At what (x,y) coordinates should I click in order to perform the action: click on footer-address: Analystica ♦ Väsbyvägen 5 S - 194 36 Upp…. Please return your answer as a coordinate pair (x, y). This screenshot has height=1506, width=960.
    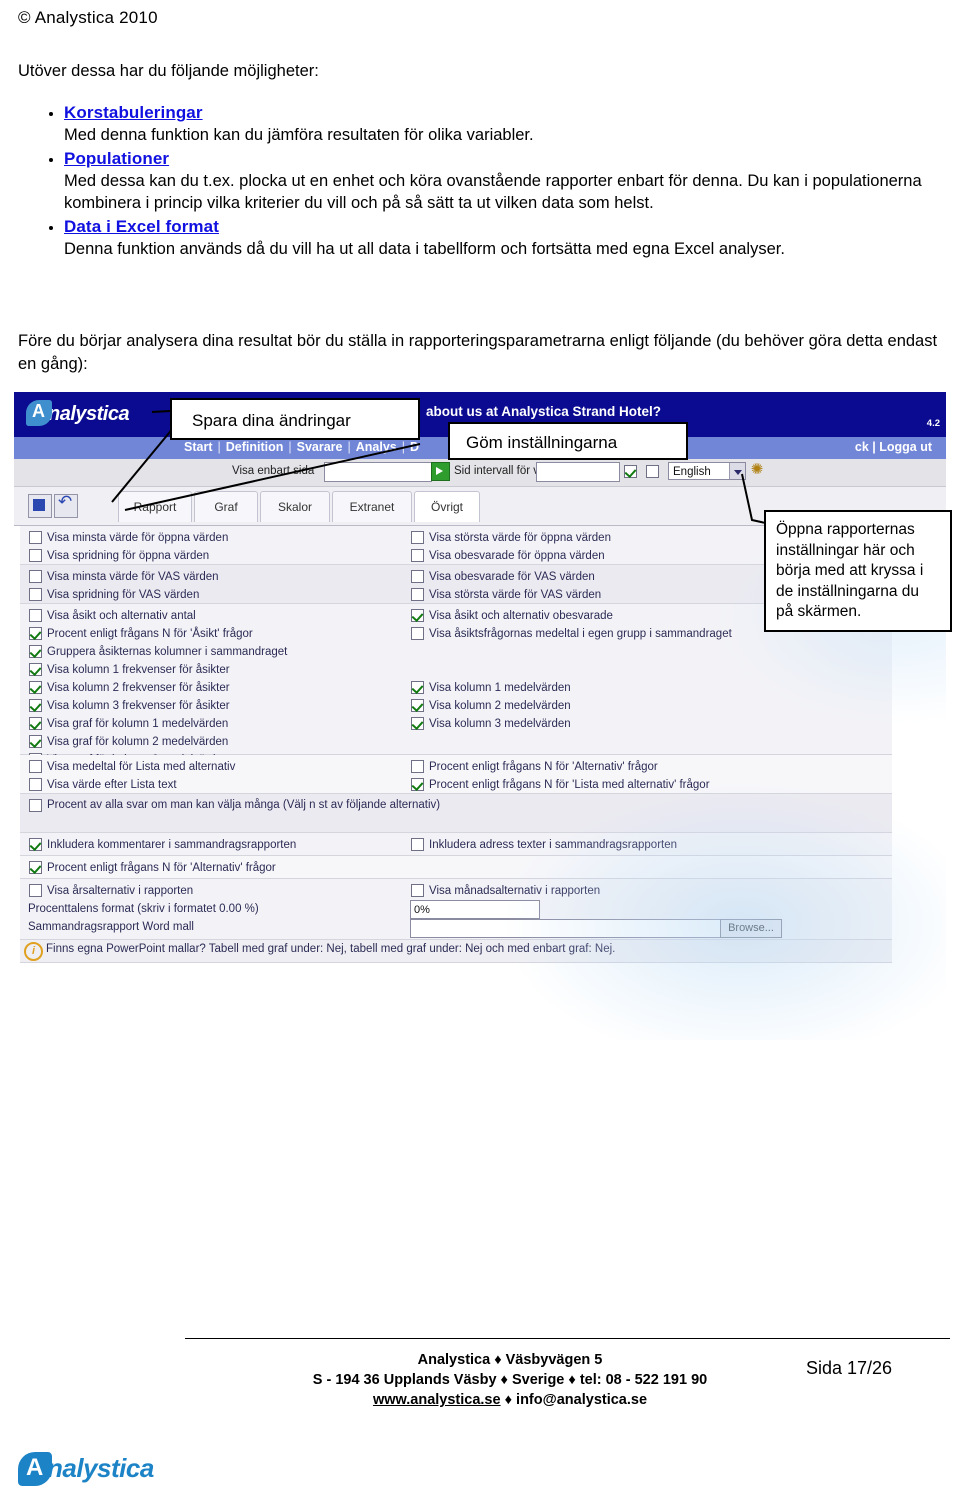
    Looking at the image, I should click on (510, 1380).